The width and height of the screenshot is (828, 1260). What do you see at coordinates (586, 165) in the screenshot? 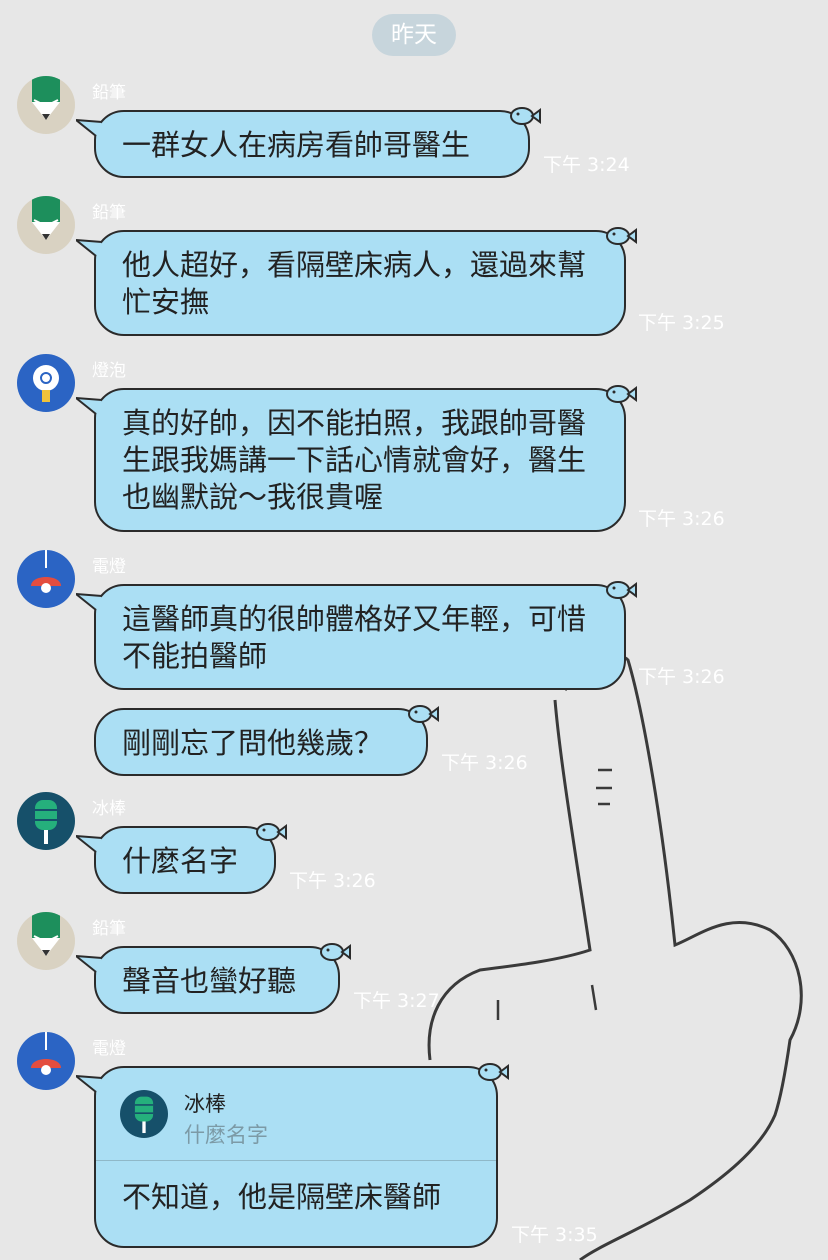
I see `message-time: 下午 3:24` at bounding box center [586, 165].